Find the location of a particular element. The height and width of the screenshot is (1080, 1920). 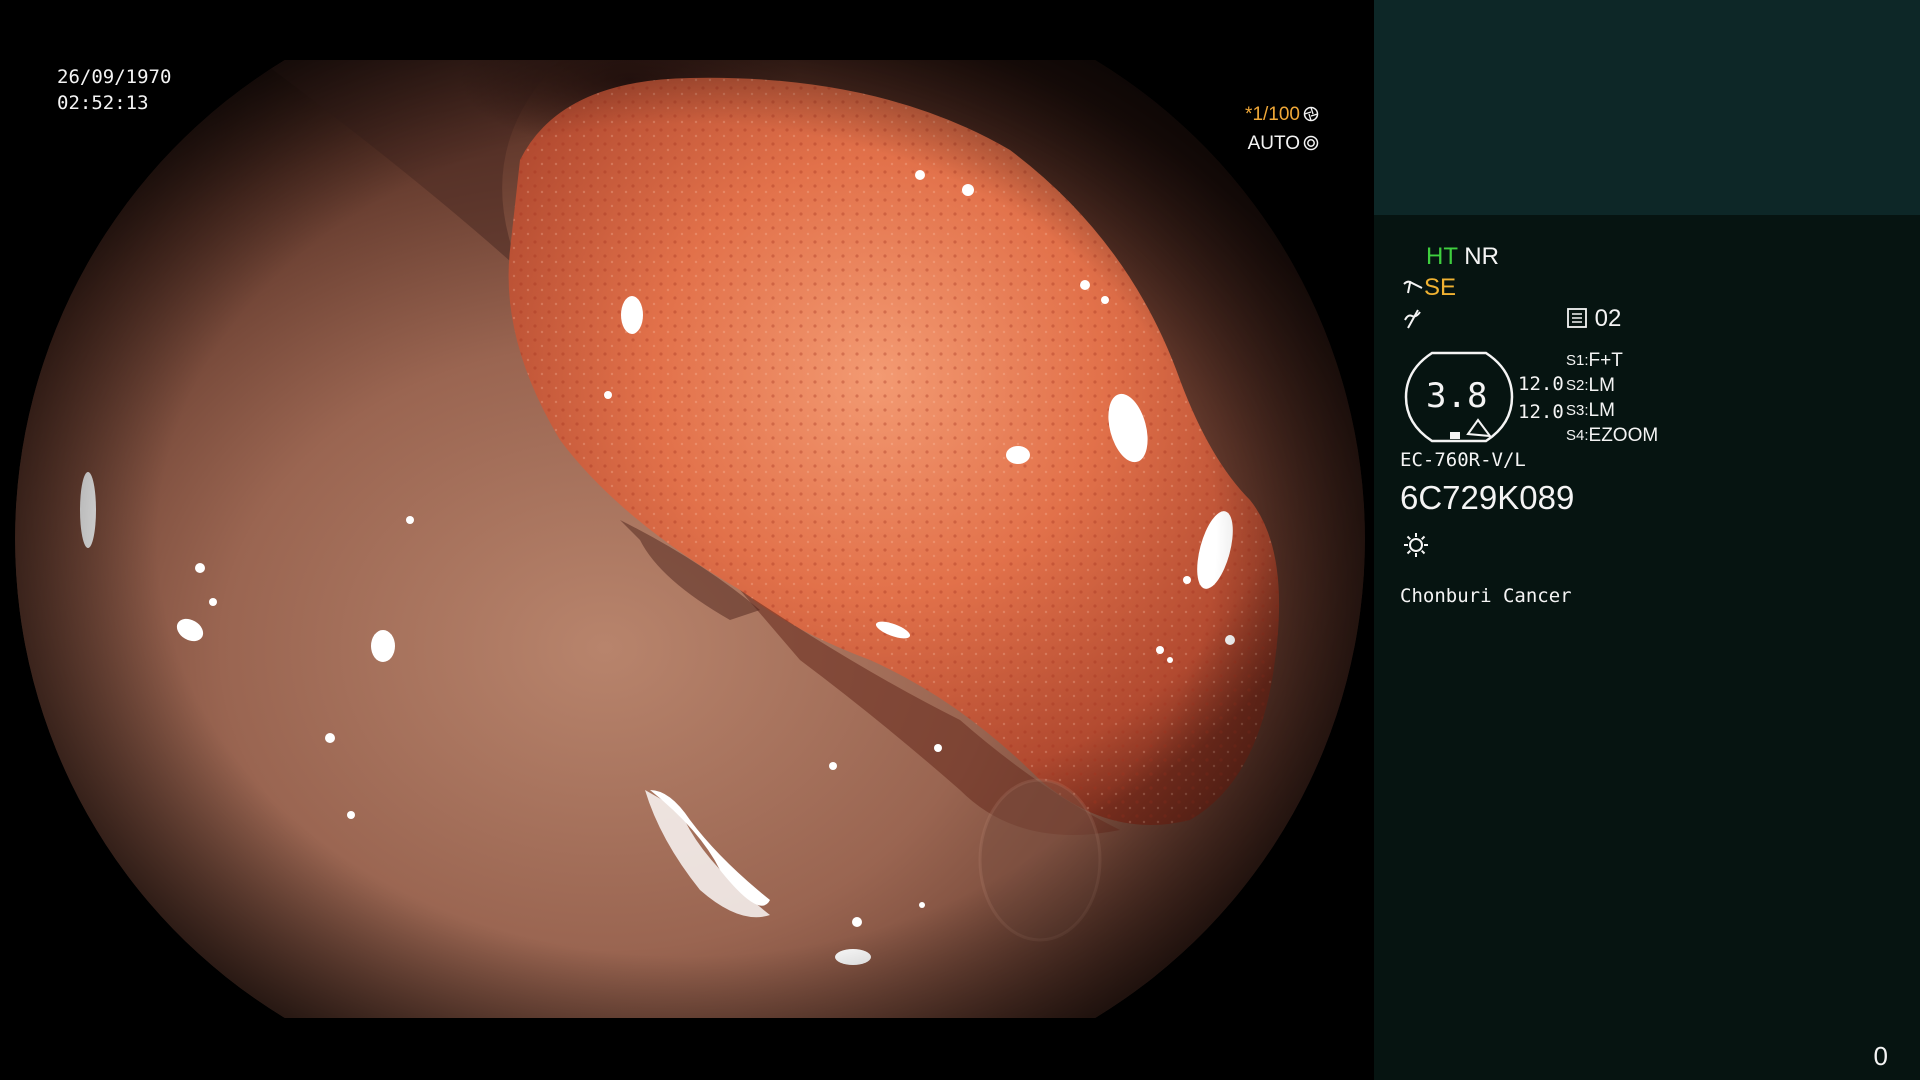

date-time-stamp: 26/09/1970 02:52:13 is located at coordinates (114, 90).